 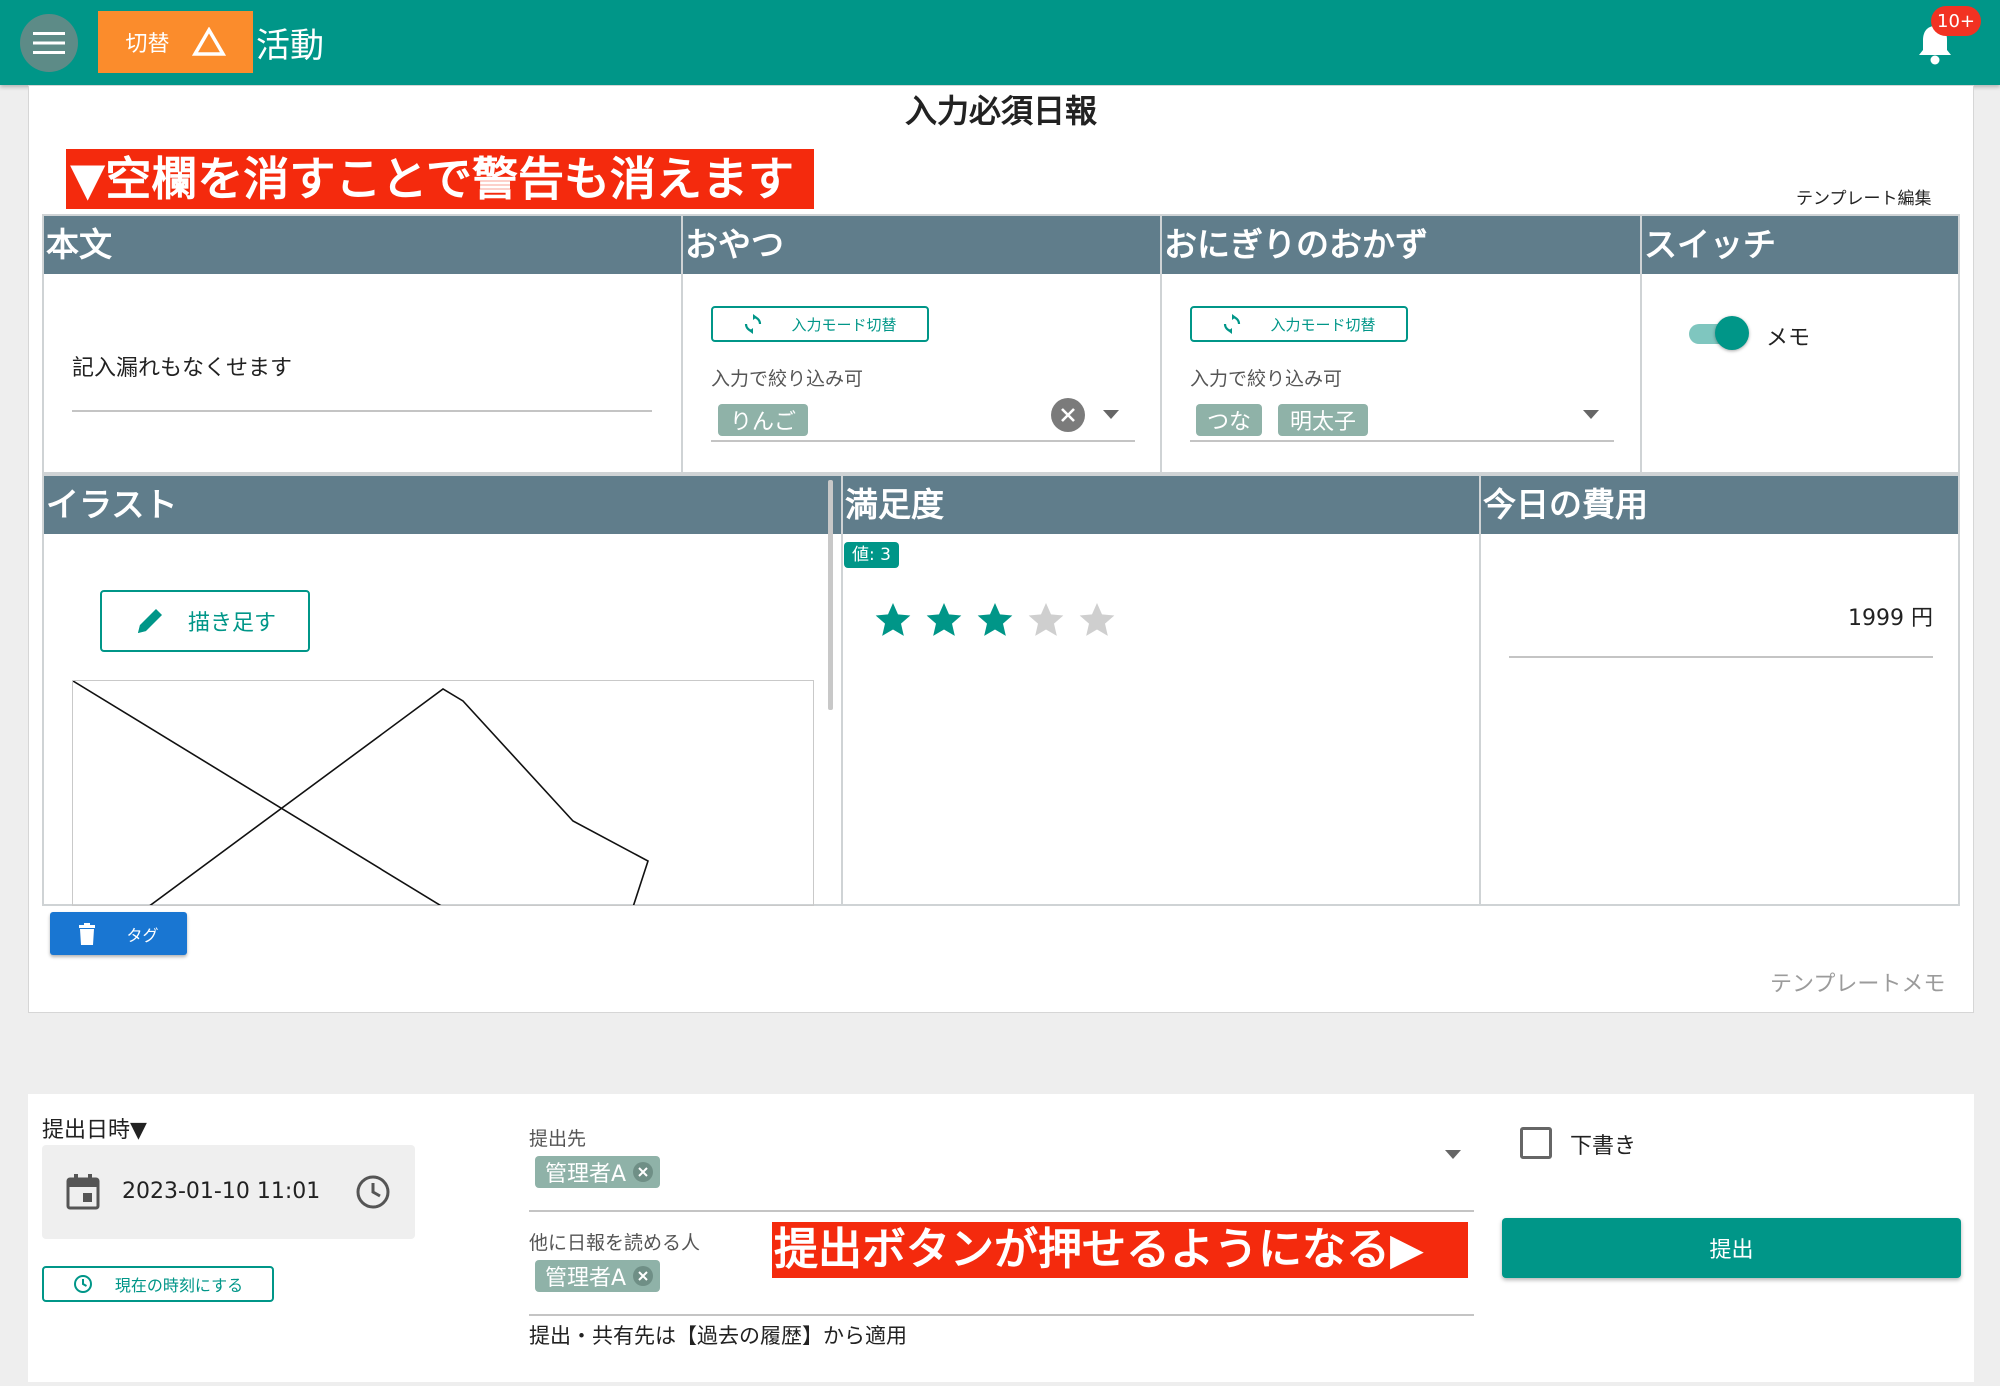 I want to click on field-switch-header: スイッチ, so click(x=1800, y=245).